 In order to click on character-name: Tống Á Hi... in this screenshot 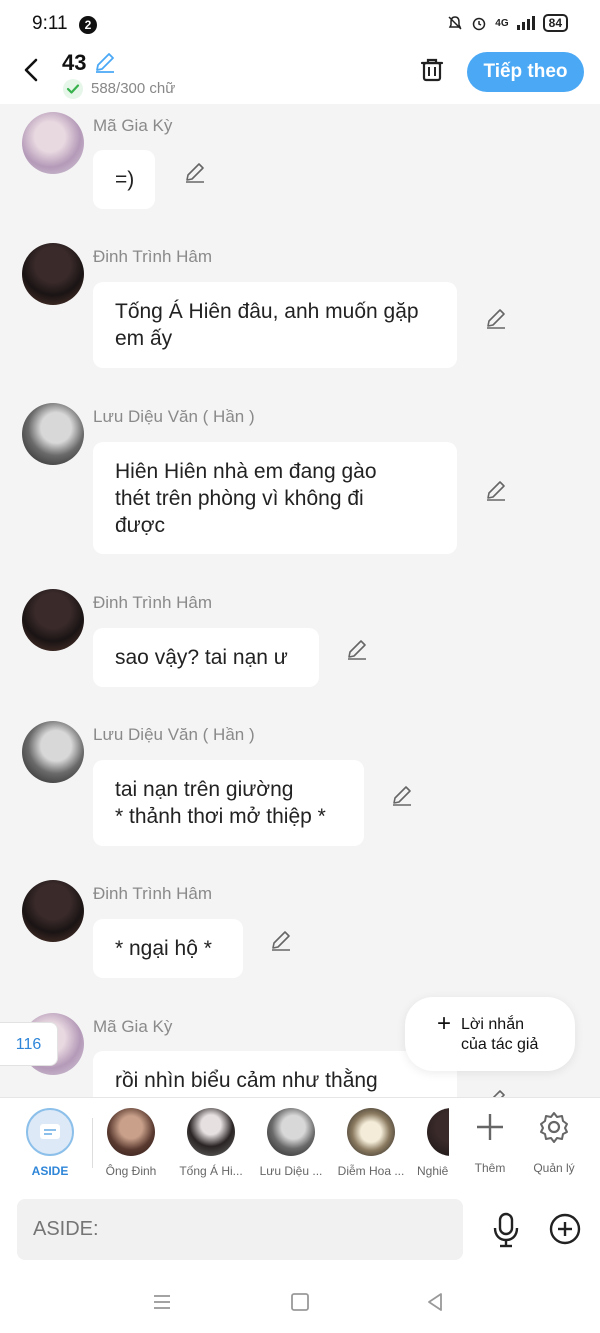, I will do `click(211, 1171)`.